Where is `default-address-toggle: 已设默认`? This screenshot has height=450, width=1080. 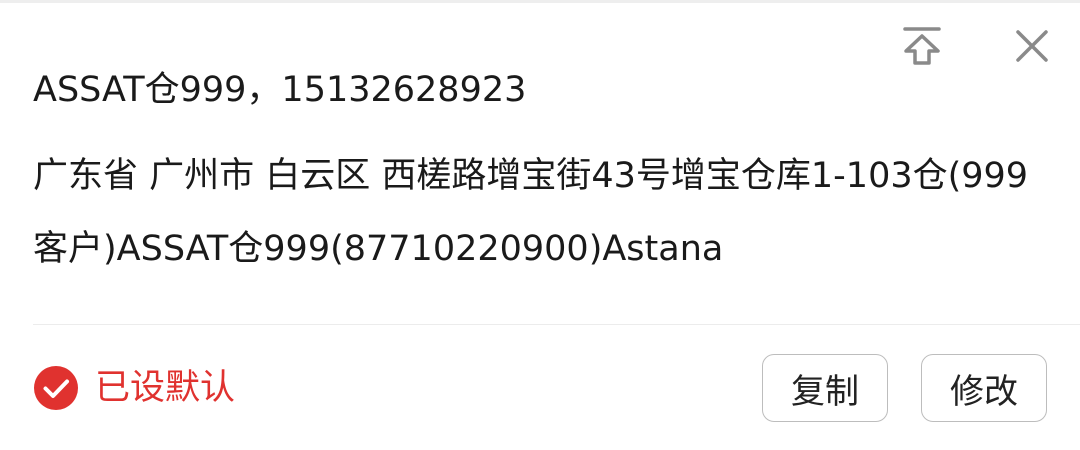 default-address-toggle: 已设默认 is located at coordinates (134, 388).